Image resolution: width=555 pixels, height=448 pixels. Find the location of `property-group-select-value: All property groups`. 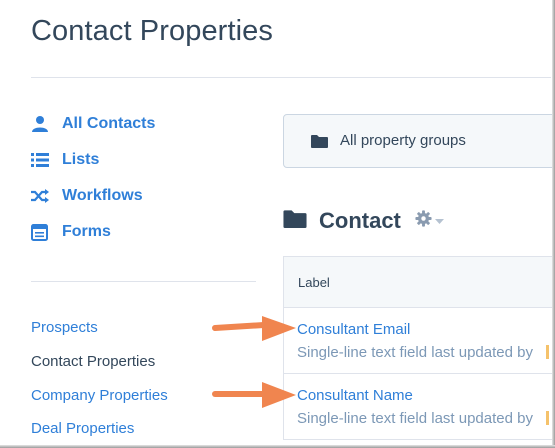

property-group-select-value: All property groups is located at coordinates (403, 140).